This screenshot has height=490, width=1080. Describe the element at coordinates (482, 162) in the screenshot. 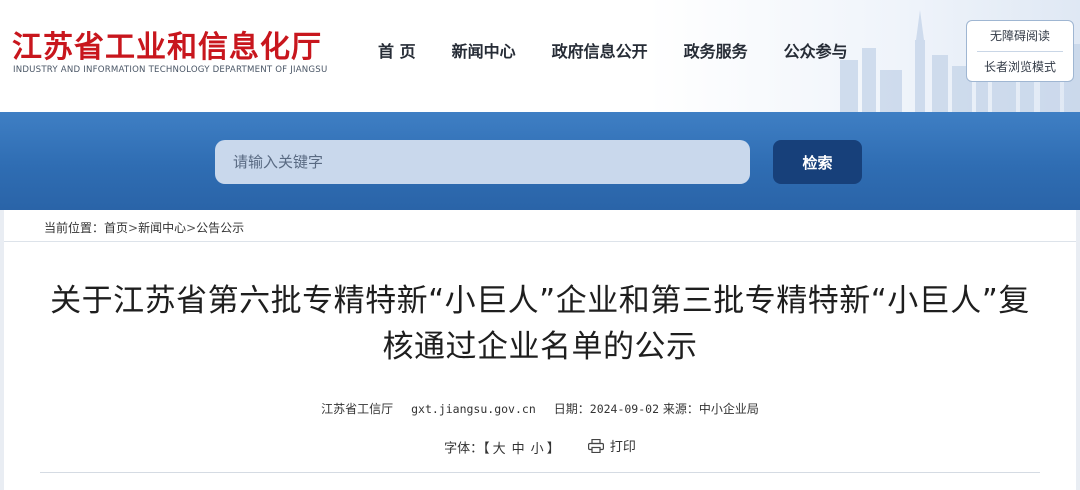

I see `search-input` at that location.